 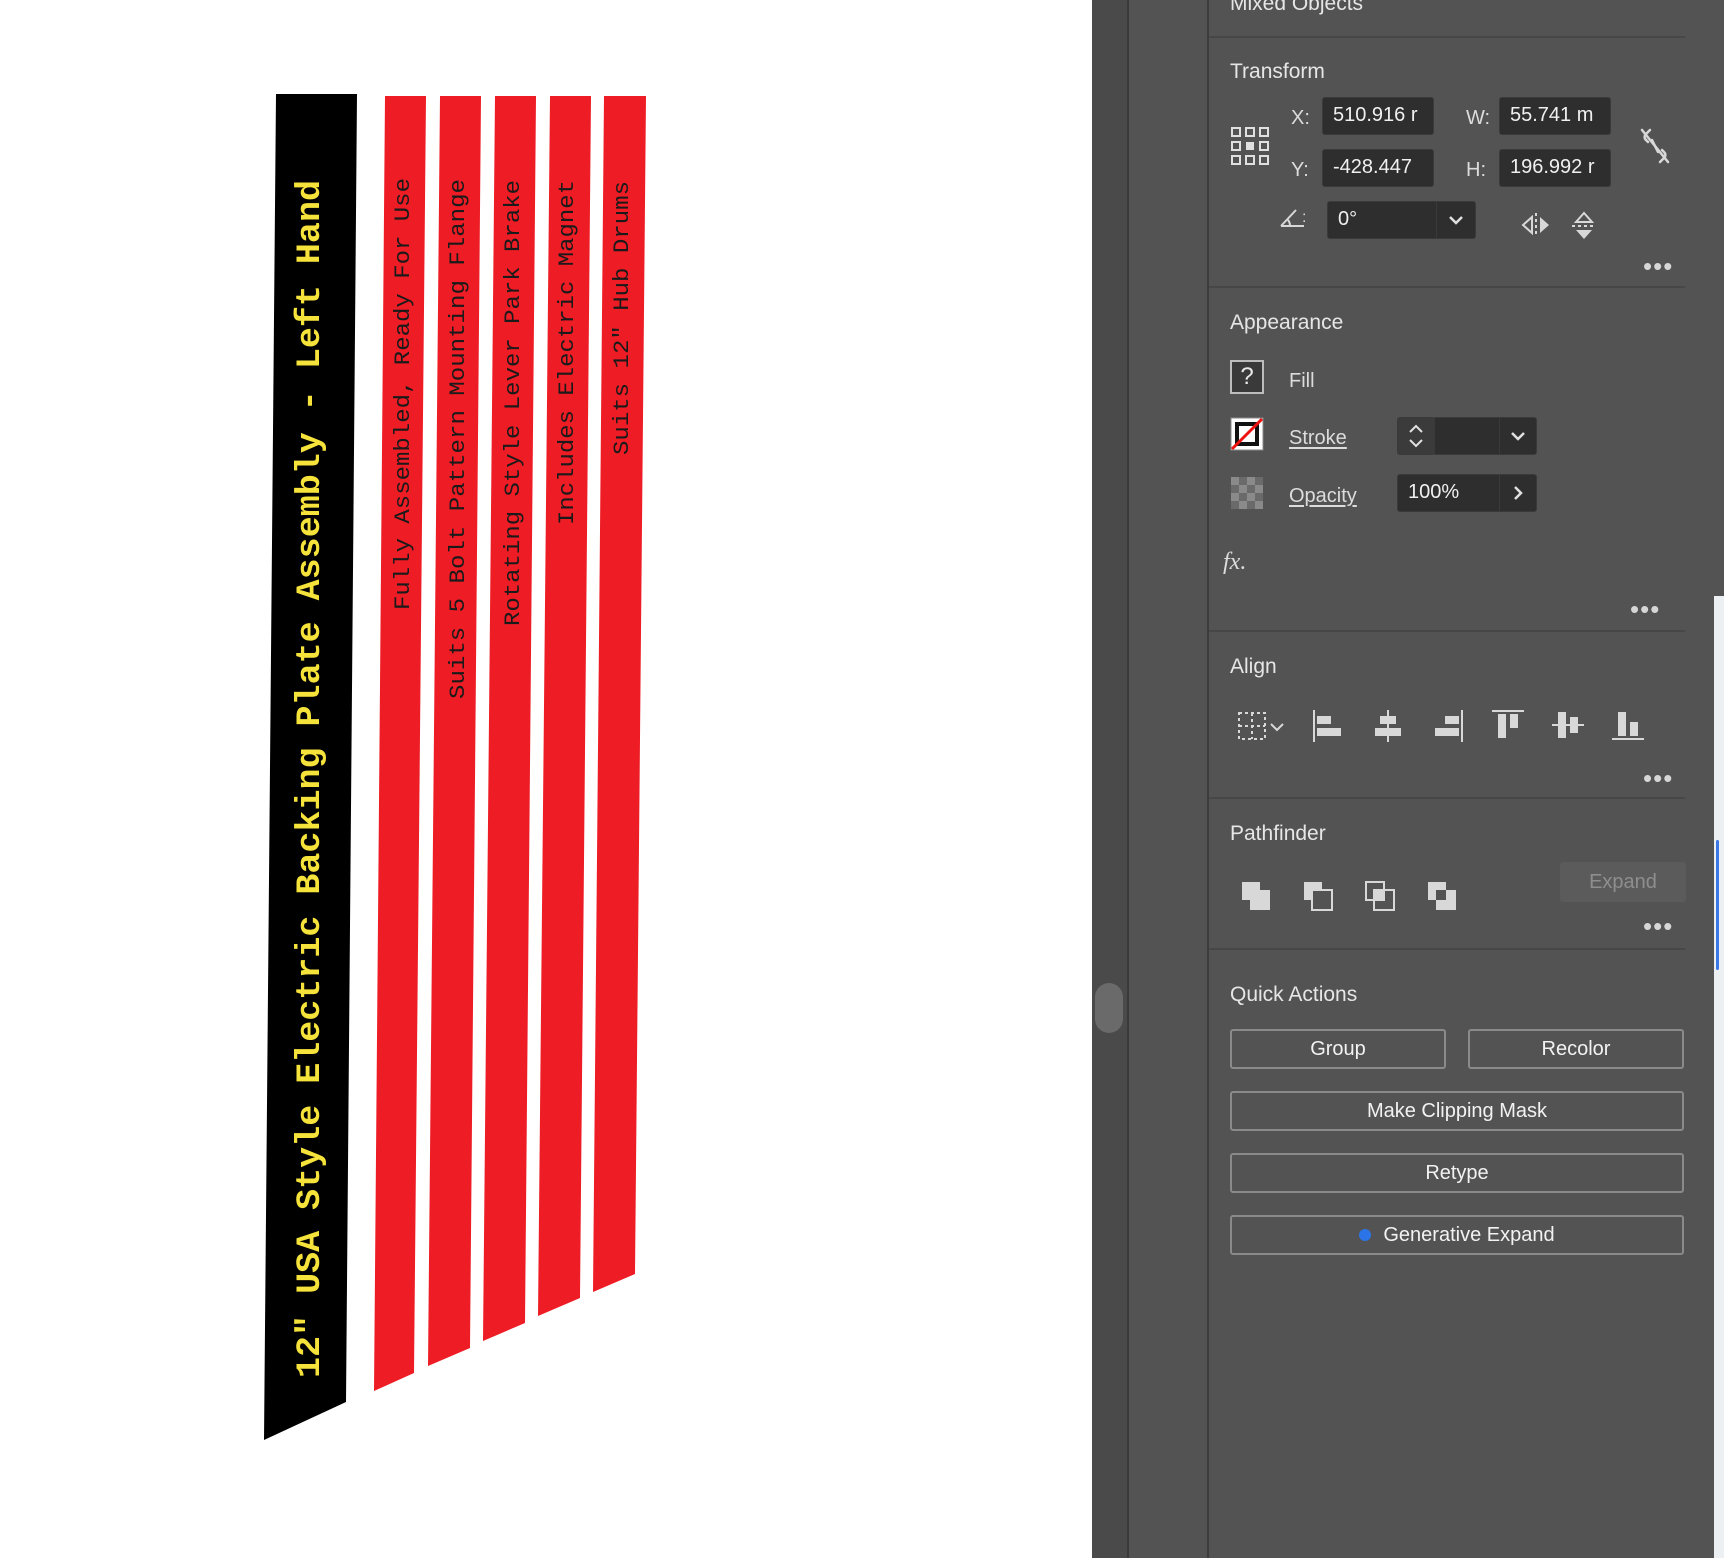 What do you see at coordinates (1457, 1173) in the screenshot?
I see `retype-button: Retype` at bounding box center [1457, 1173].